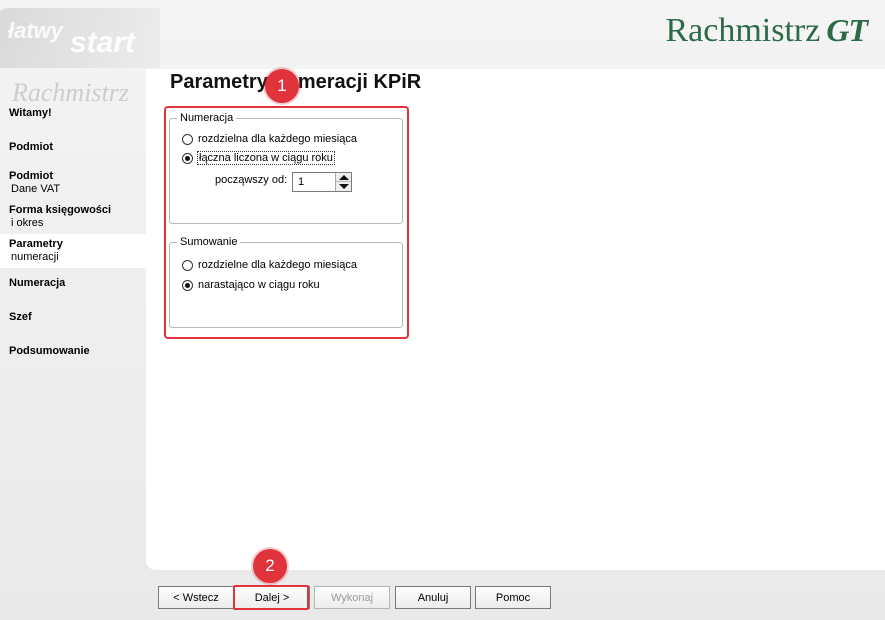 Image resolution: width=885 pixels, height=620 pixels. What do you see at coordinates (73, 319) in the screenshot?
I see `sidebar-step-boss: Szef` at bounding box center [73, 319].